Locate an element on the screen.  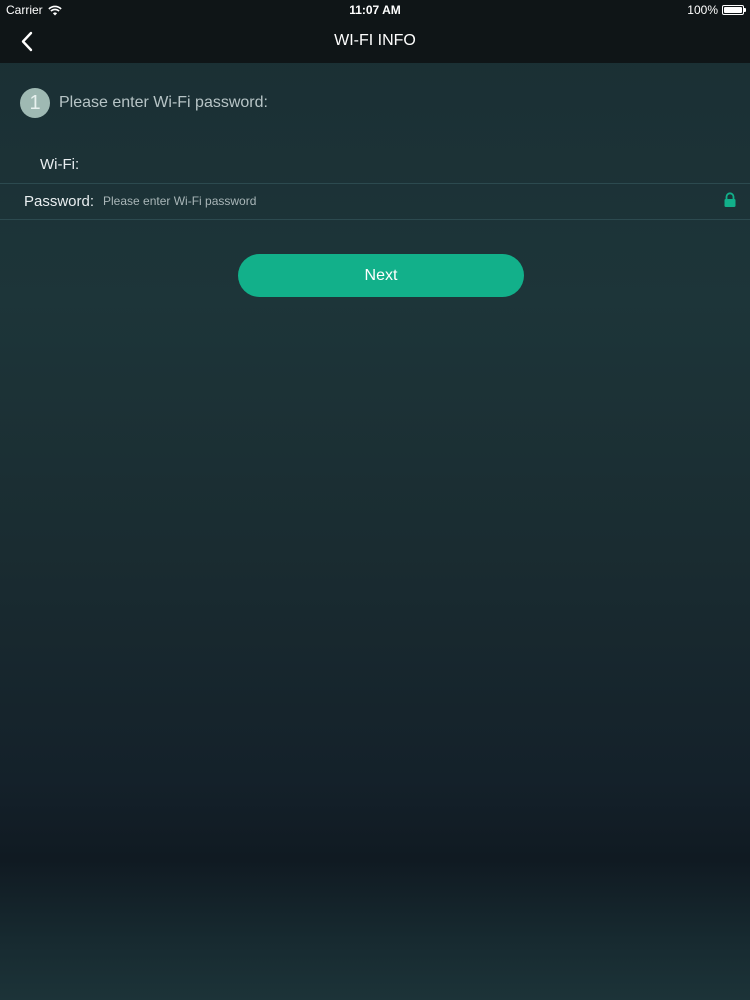
step-instruction: Please enter Wi-Fi password: is located at coordinates (163, 102).